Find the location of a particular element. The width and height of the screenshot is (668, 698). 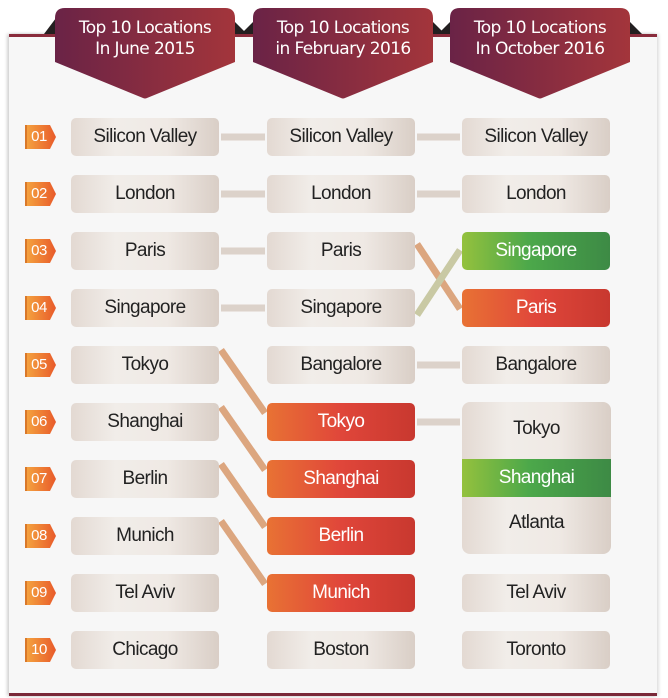

rank-number: 10 is located at coordinates (39, 649).